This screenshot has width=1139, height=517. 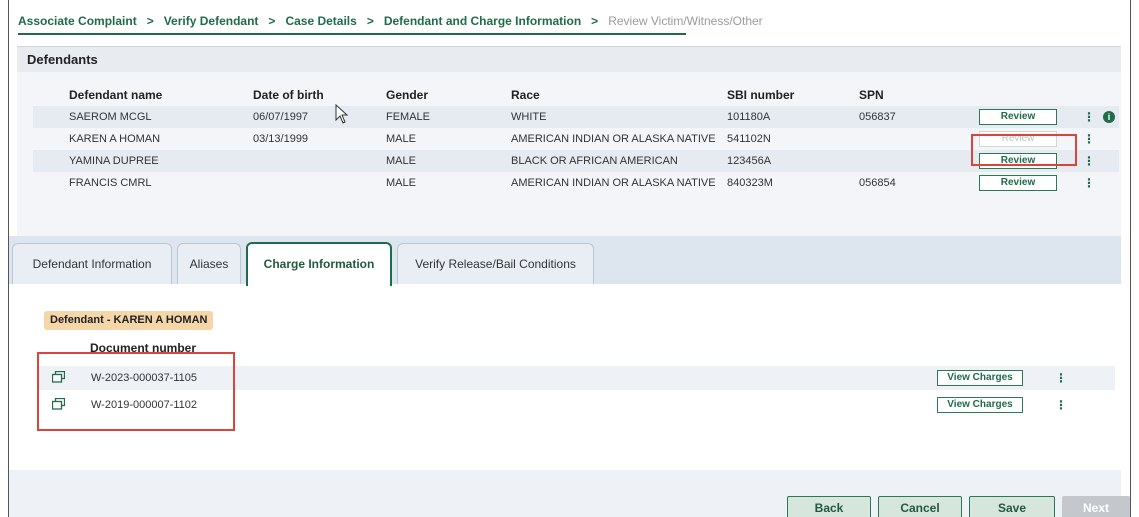 I want to click on breadcrumb-defendant-charge-info: Defendant and Charge Information, so click(x=482, y=21).